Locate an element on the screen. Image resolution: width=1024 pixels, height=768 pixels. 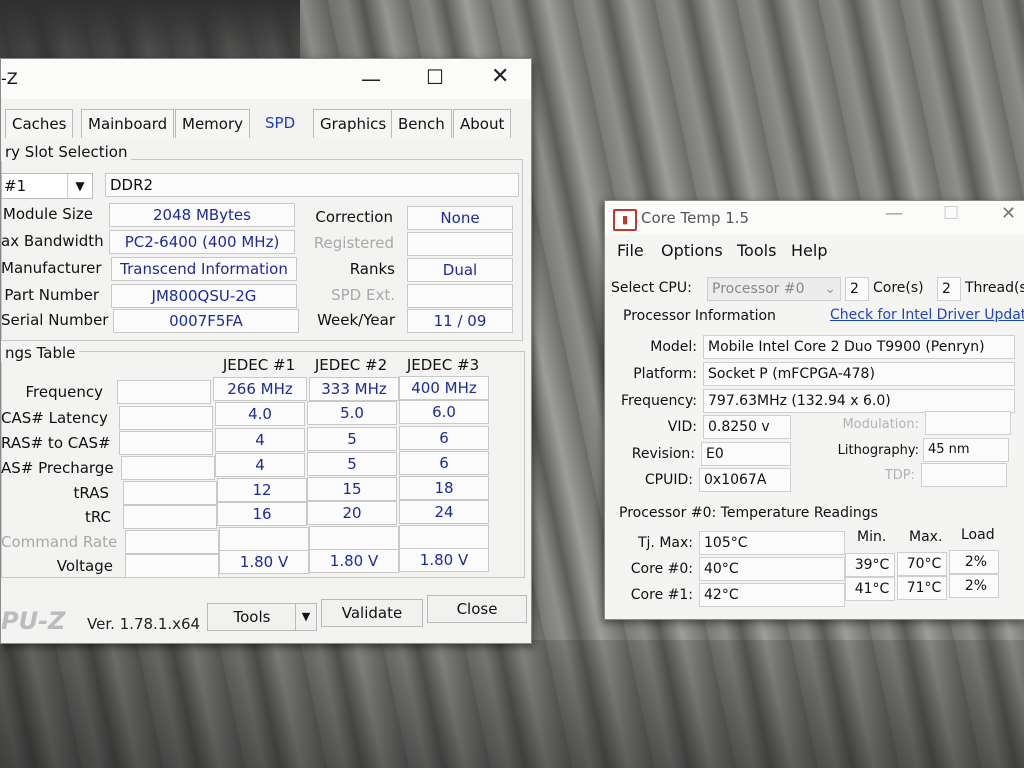
timing-cell: 400 MHz is located at coordinates (444, 388).